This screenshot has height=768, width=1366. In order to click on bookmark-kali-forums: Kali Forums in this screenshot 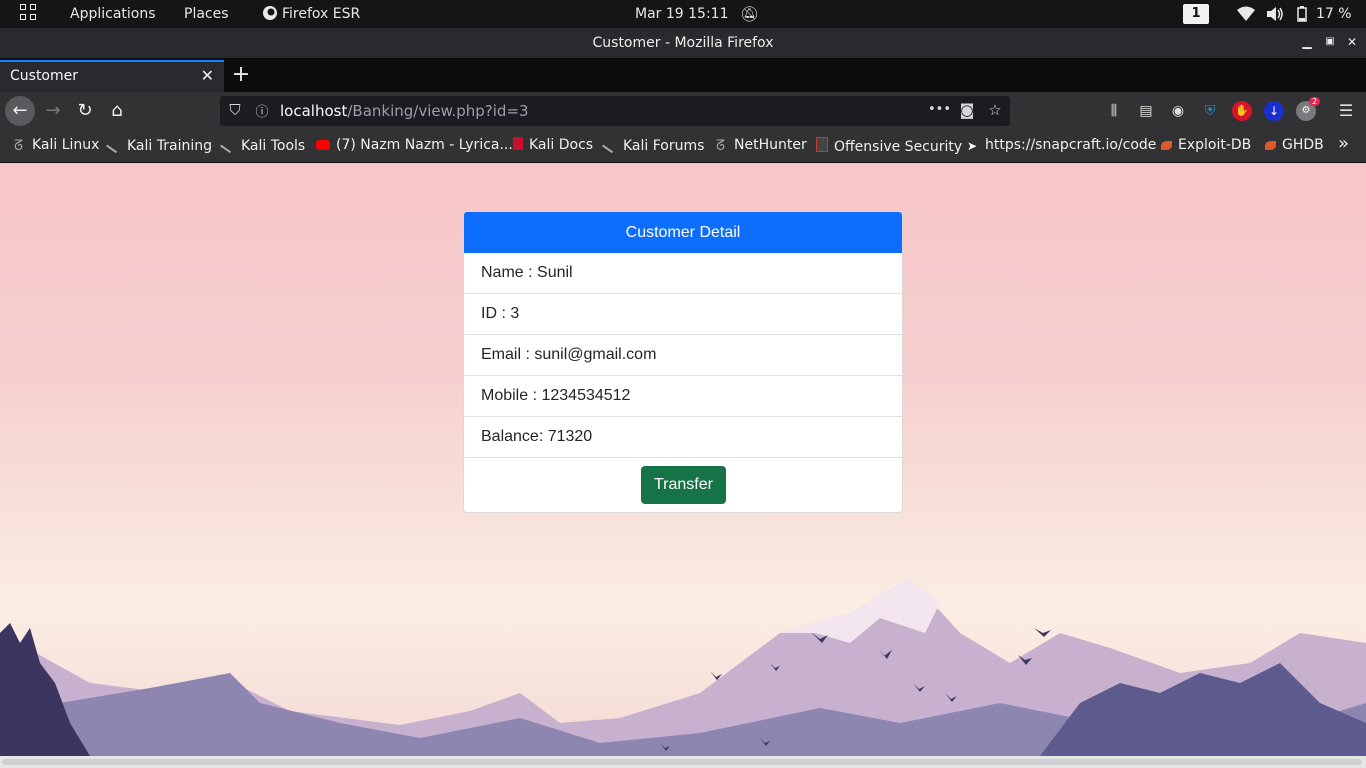, I will do `click(653, 144)`.